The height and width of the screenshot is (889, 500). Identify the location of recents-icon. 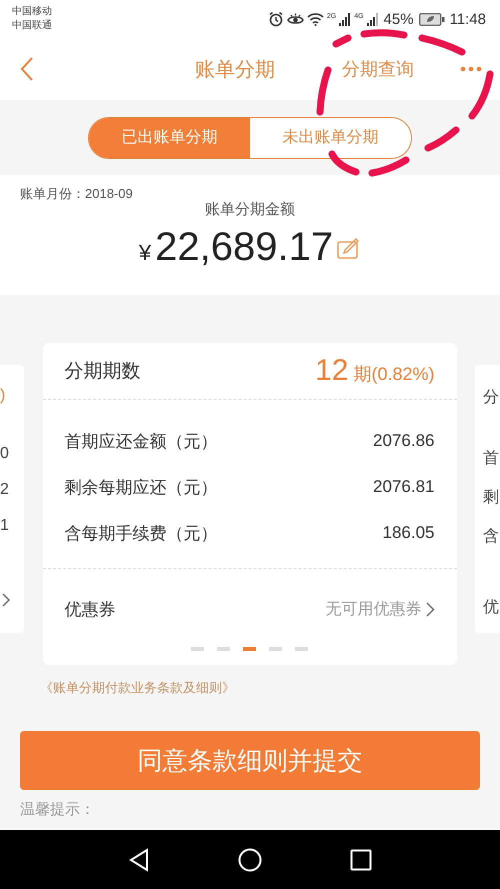
(361, 859).